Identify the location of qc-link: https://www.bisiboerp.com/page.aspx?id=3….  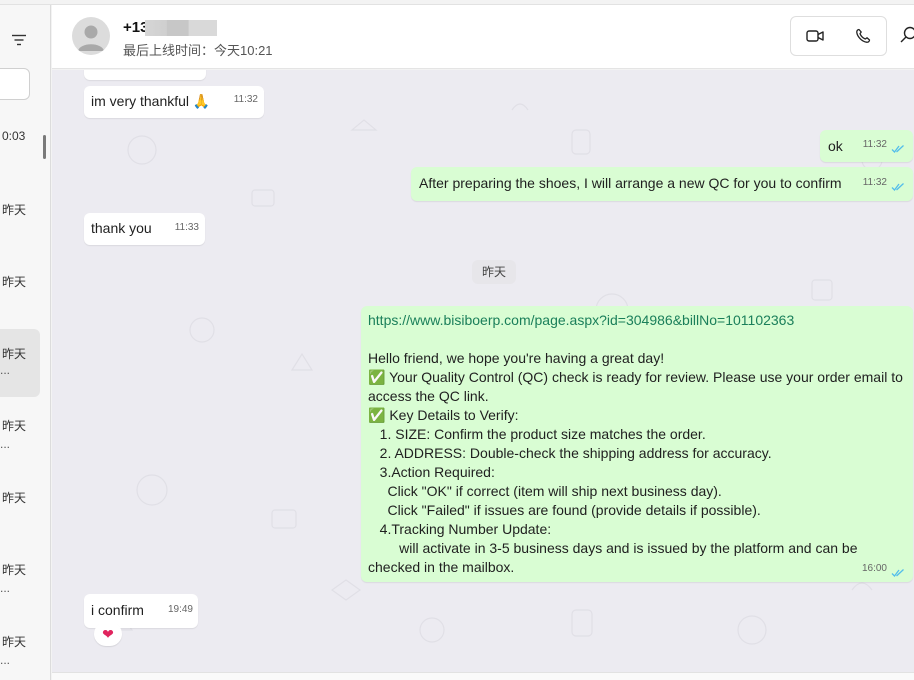
(636, 320).